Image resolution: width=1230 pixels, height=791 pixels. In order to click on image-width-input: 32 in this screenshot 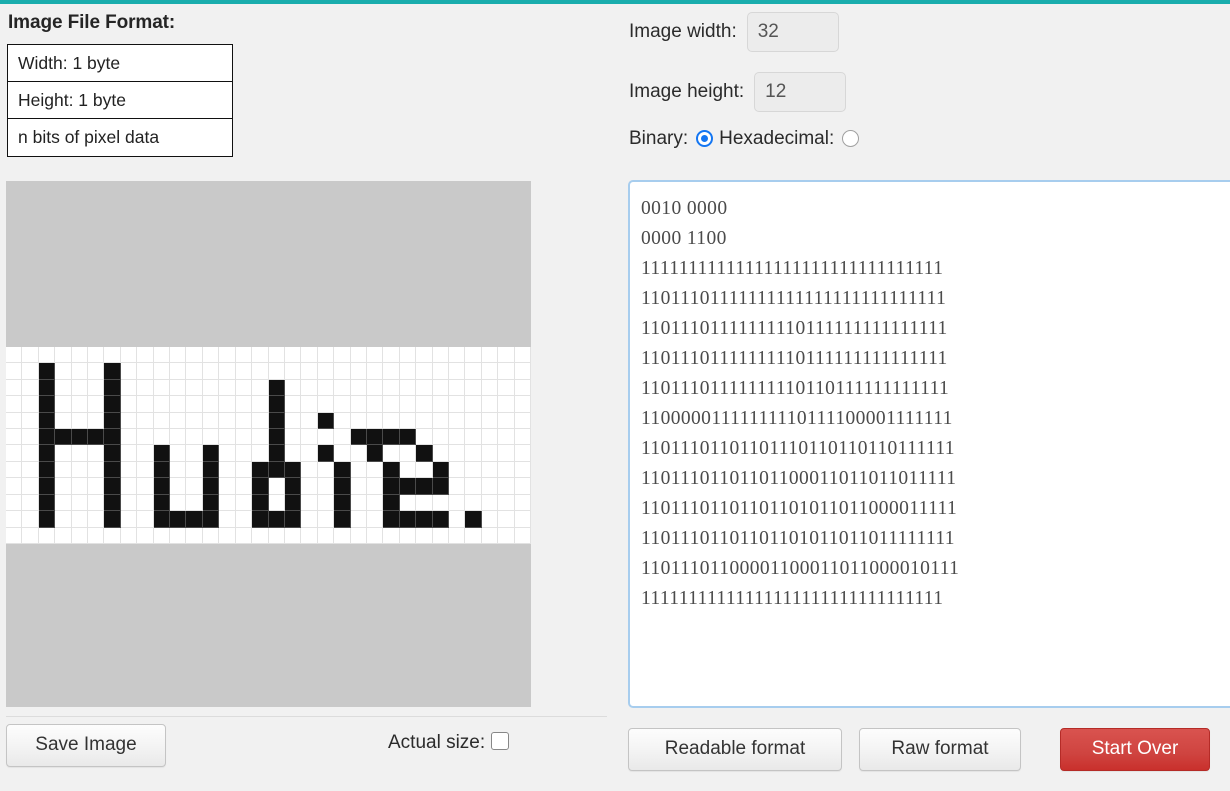, I will do `click(792, 32)`.